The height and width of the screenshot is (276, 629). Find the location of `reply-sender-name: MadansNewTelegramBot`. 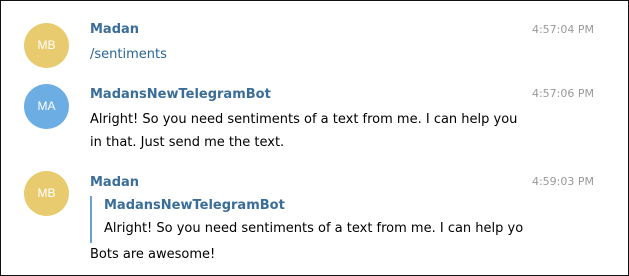

reply-sender-name: MadansNewTelegramBot is located at coordinates (194, 205).